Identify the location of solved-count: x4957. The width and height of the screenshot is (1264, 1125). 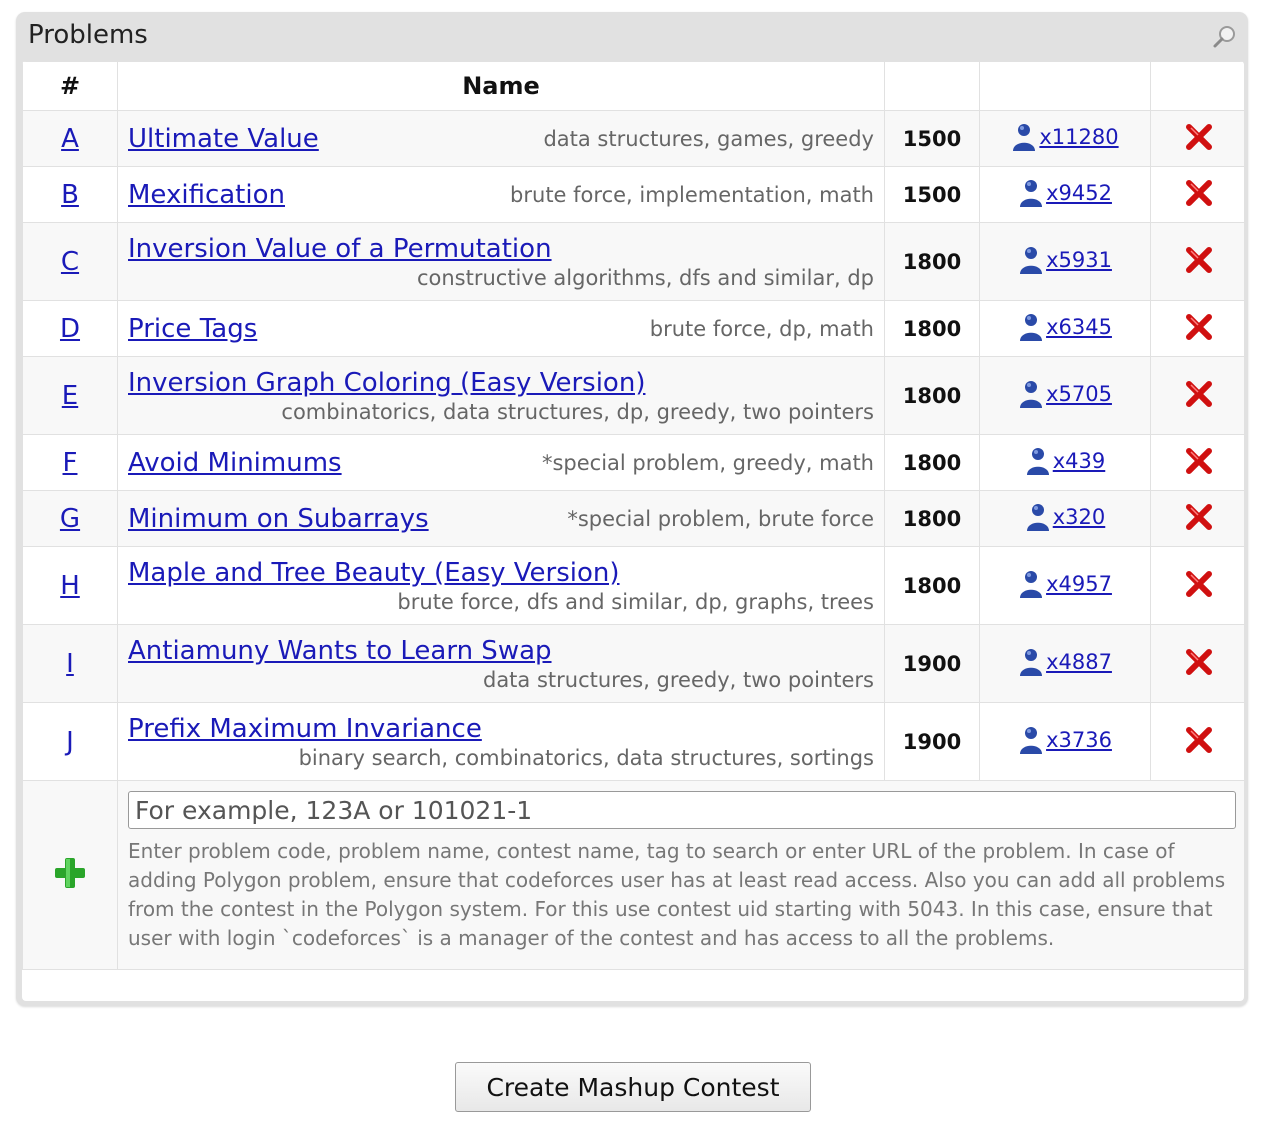
(1065, 584).